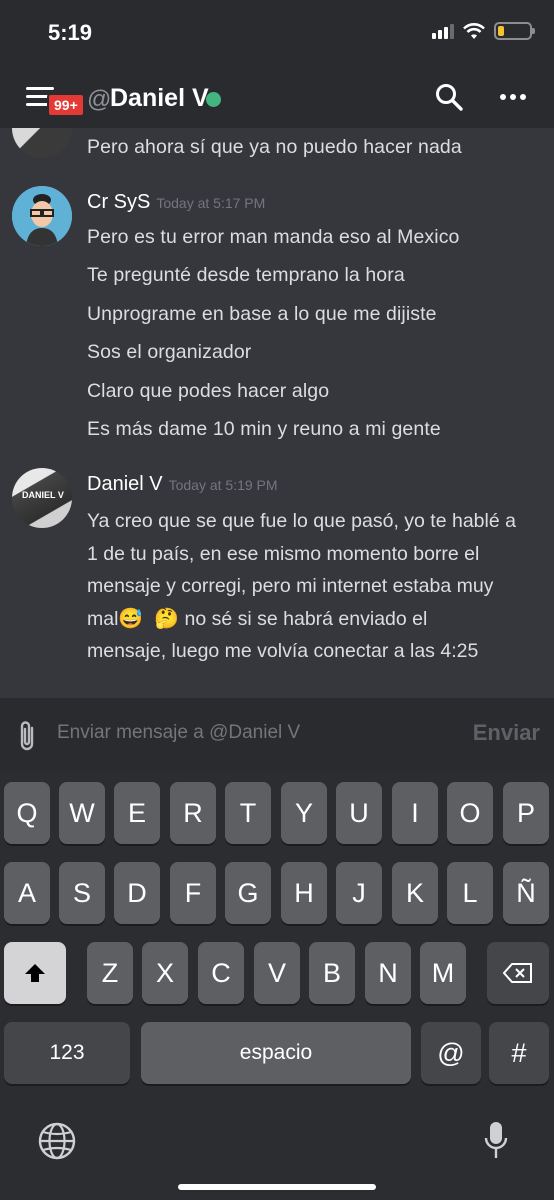 The height and width of the screenshot is (1200, 554). I want to click on channel-title: Daniel V, so click(159, 98).